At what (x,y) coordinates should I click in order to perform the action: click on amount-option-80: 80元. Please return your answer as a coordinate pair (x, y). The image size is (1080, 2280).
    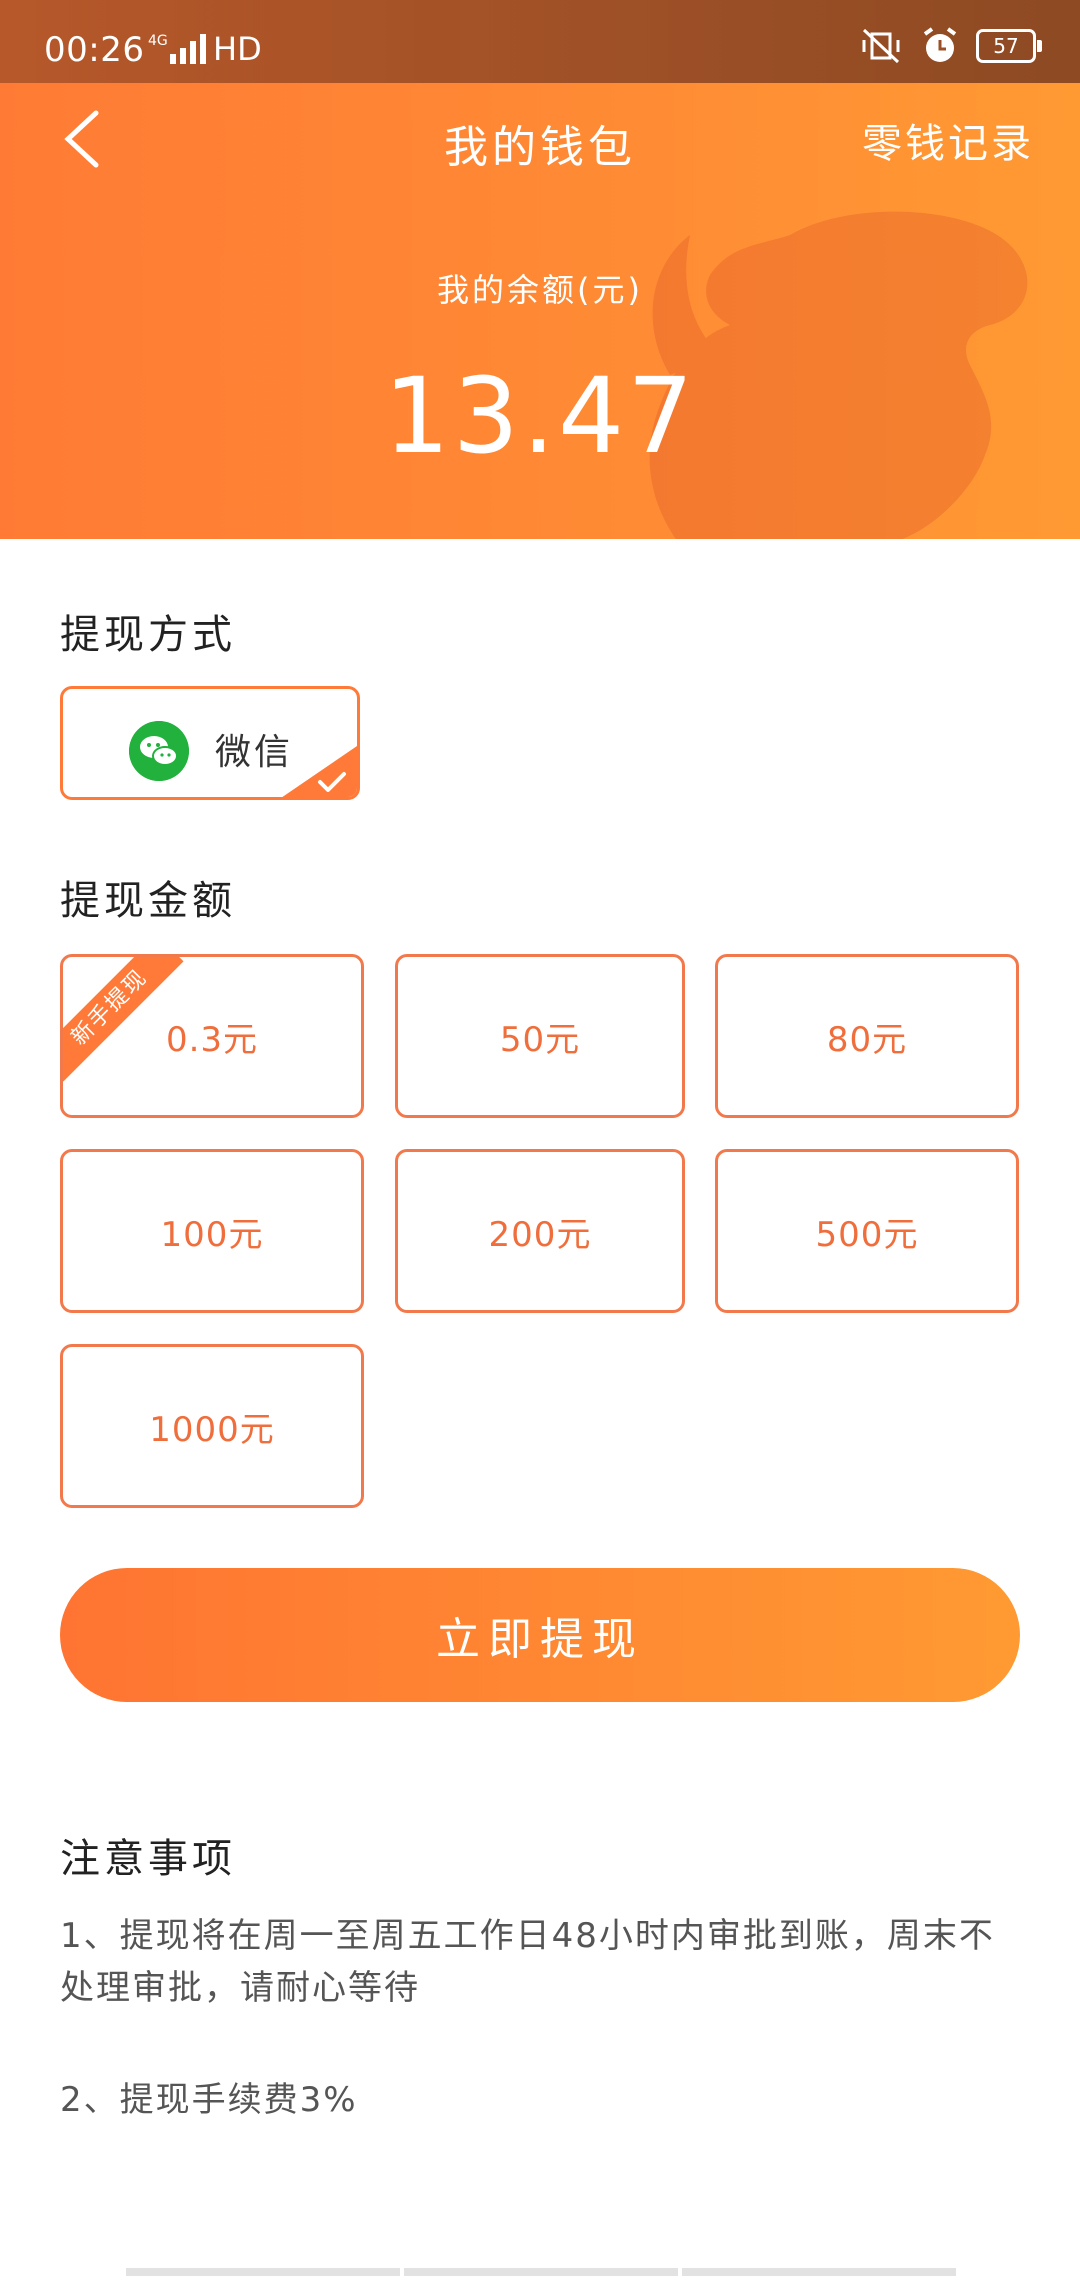
    Looking at the image, I should click on (867, 1036).